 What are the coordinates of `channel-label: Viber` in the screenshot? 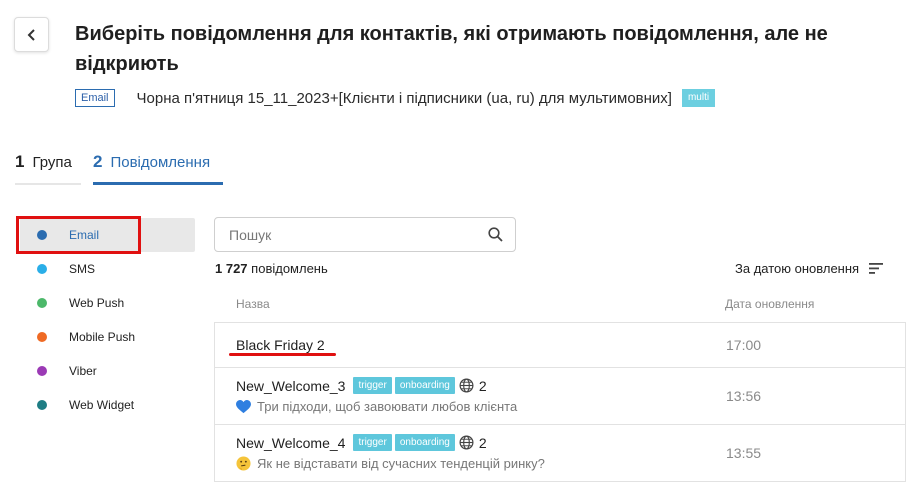 It's located at (83, 371).